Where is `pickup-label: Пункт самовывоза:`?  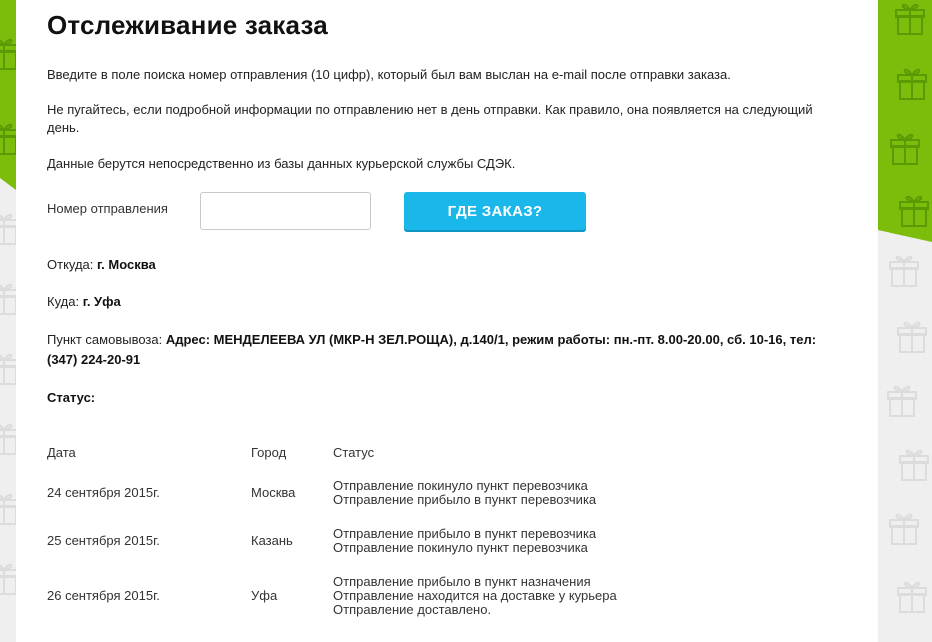 pickup-label: Пункт самовывоза: is located at coordinates (105, 339).